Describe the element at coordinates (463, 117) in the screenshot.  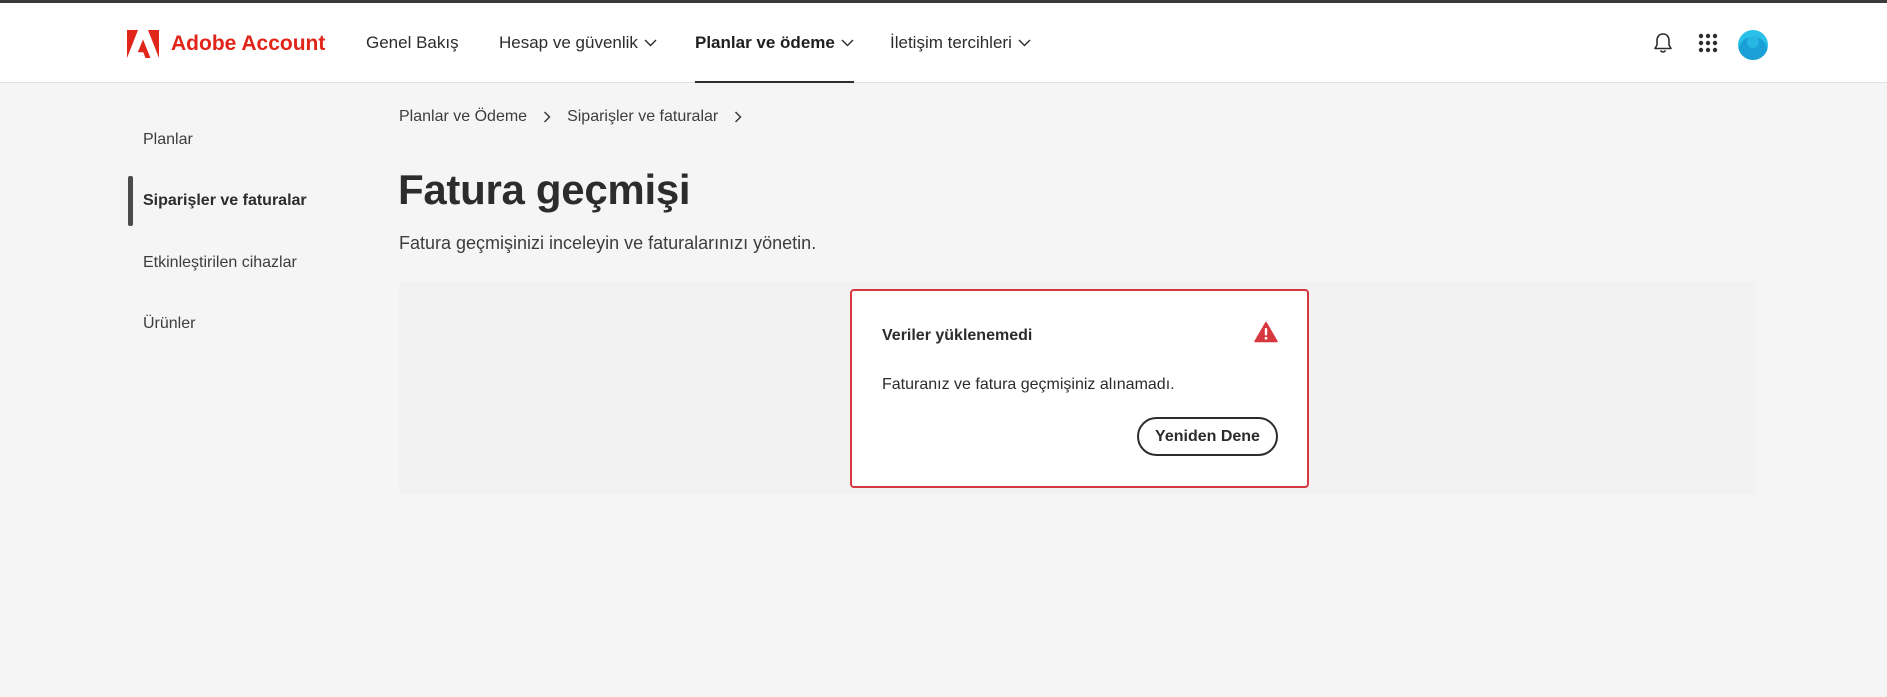
I see `breadcrumb-item-plans-payment: Planlar ve Ödeme` at that location.